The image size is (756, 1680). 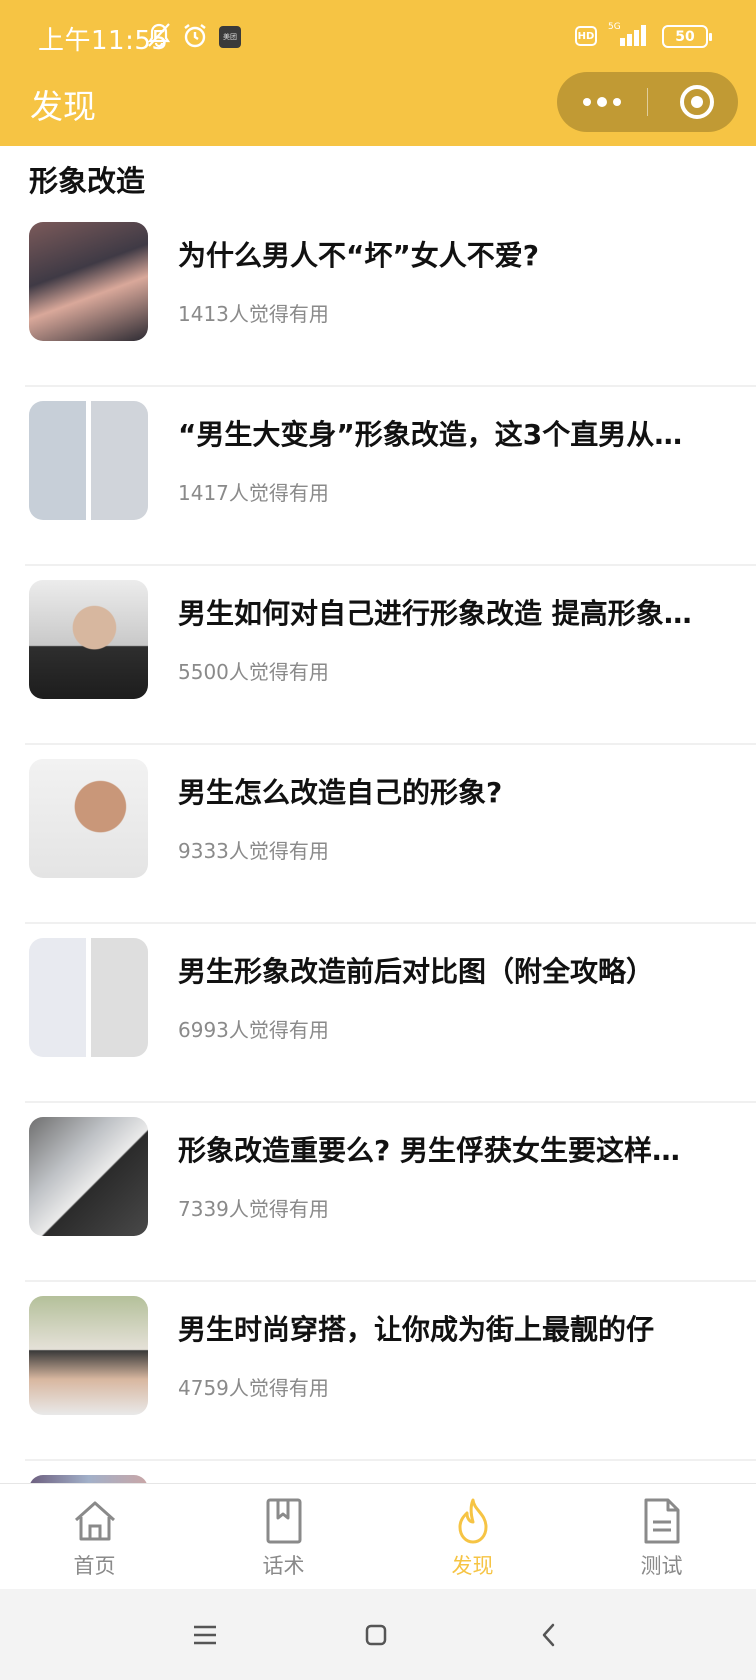 What do you see at coordinates (253, 1388) in the screenshot?
I see `article-helpful-count: 4759人觉得有用` at bounding box center [253, 1388].